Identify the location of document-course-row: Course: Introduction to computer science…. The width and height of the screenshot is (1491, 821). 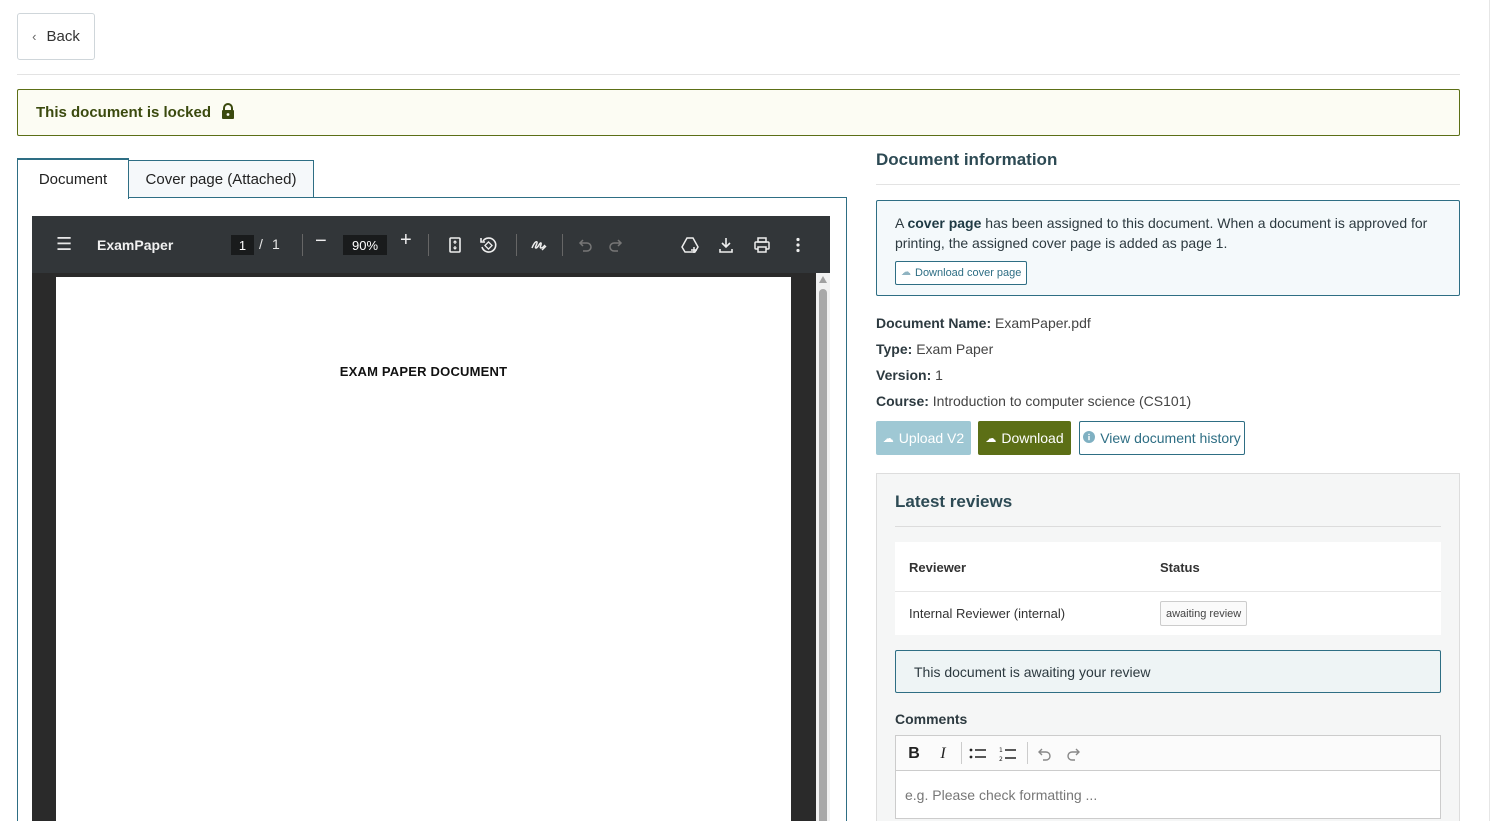
(1033, 401).